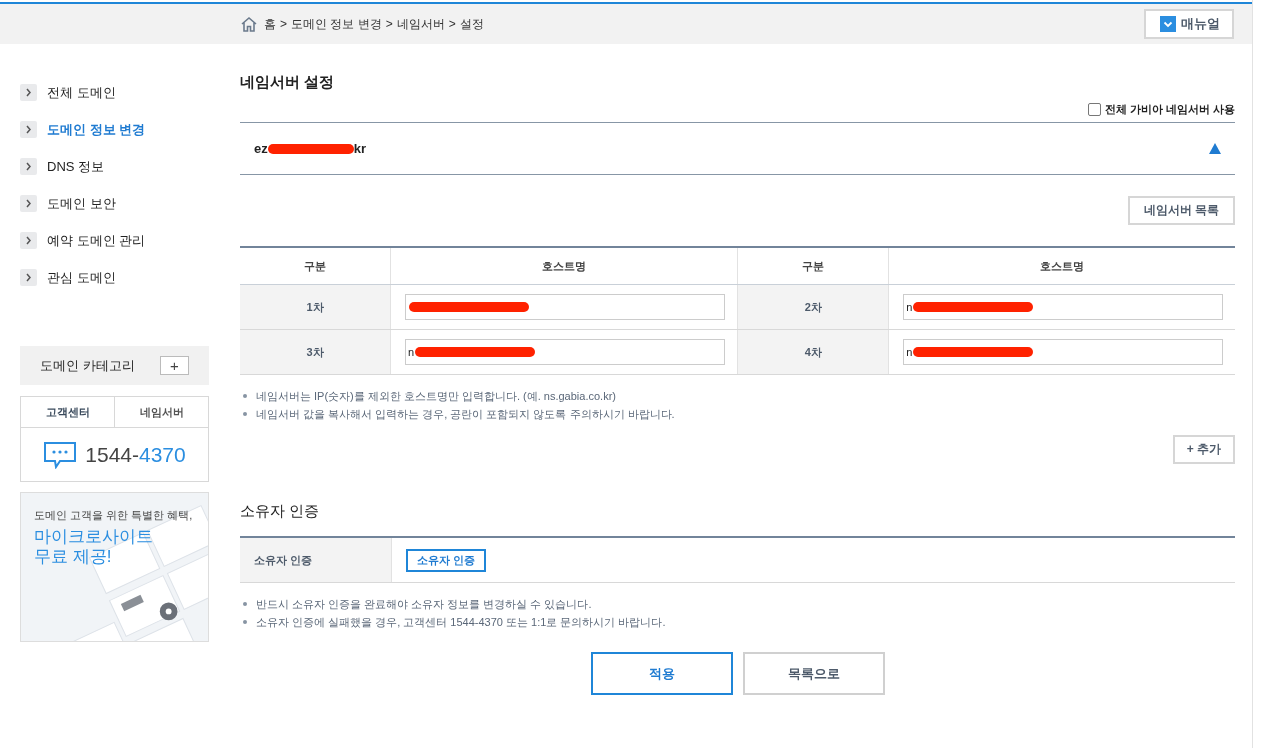  What do you see at coordinates (114, 515) in the screenshot?
I see `banner-subtitle: 도메인 고객을 위한 특별한 혜택,` at bounding box center [114, 515].